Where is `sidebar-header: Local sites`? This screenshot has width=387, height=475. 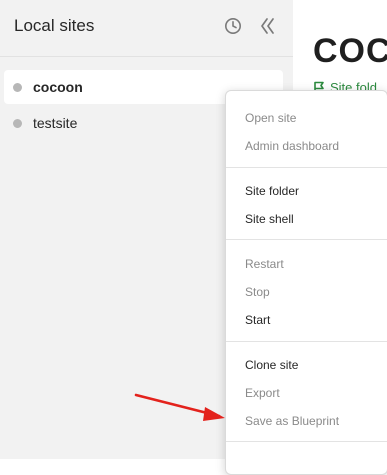 sidebar-header: Local sites is located at coordinates (146, 28).